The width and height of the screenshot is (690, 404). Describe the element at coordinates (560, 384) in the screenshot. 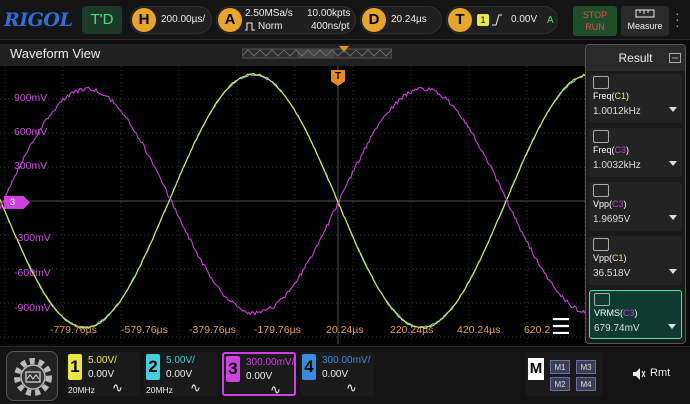

I see `math-m2-button: M2` at that location.